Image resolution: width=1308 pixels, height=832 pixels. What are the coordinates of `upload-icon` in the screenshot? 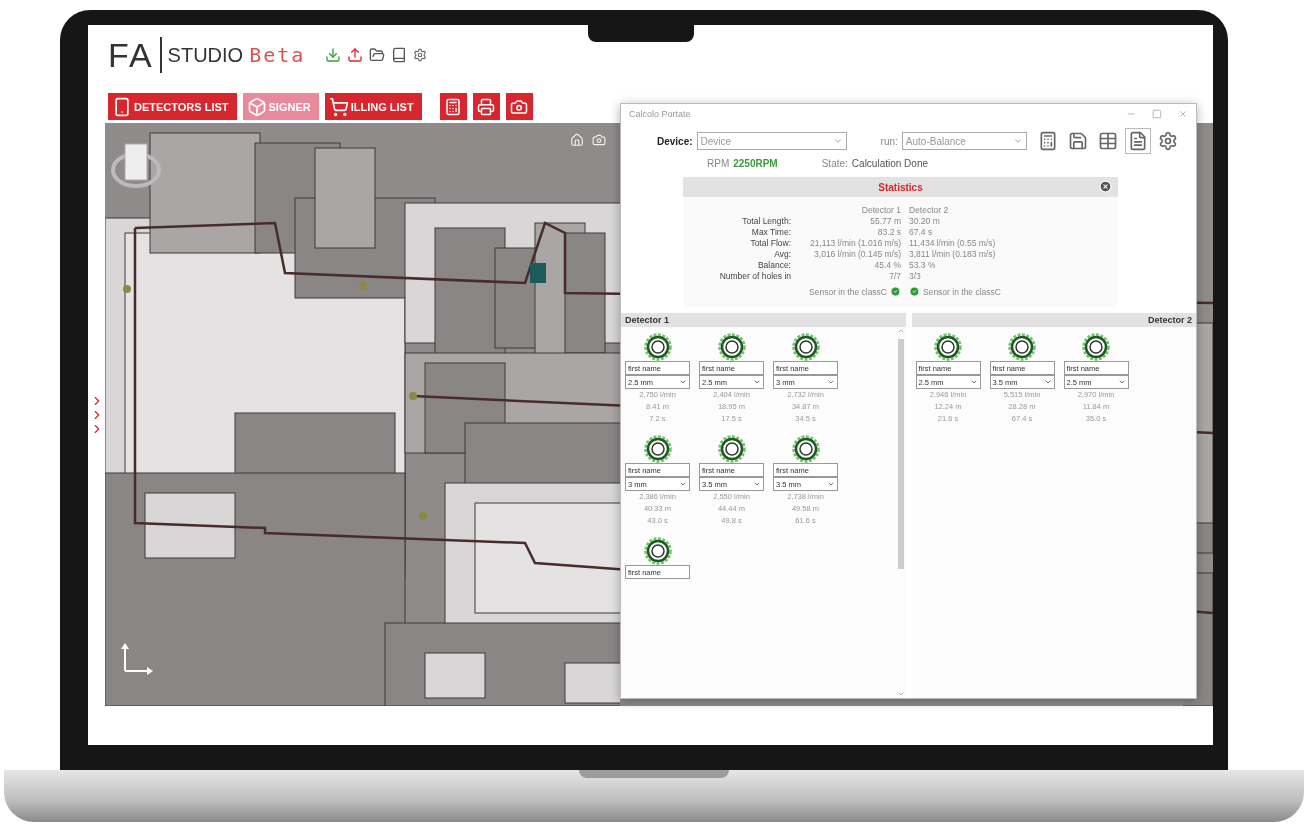 It's located at (355, 55).